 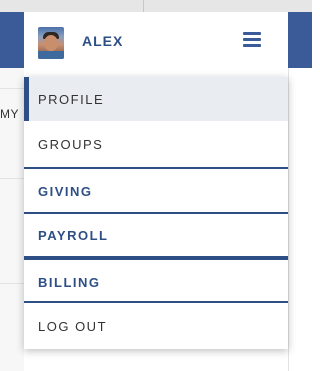 What do you see at coordinates (71, 99) in the screenshot?
I see `menu-item-label: PROFILE` at bounding box center [71, 99].